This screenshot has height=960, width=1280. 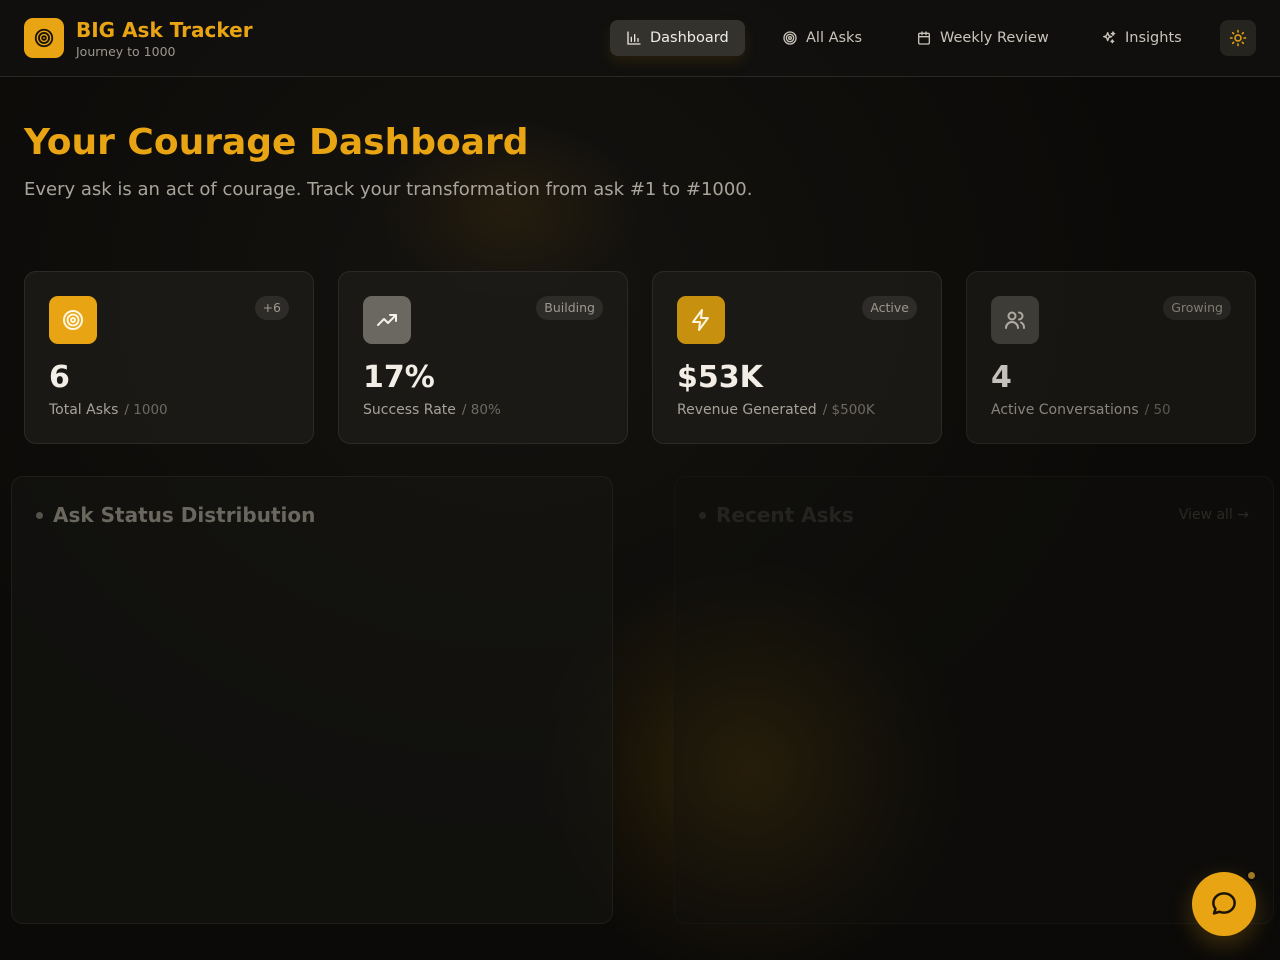 What do you see at coordinates (146, 410) in the screenshot?
I see `stat-target: / 1000` at bounding box center [146, 410].